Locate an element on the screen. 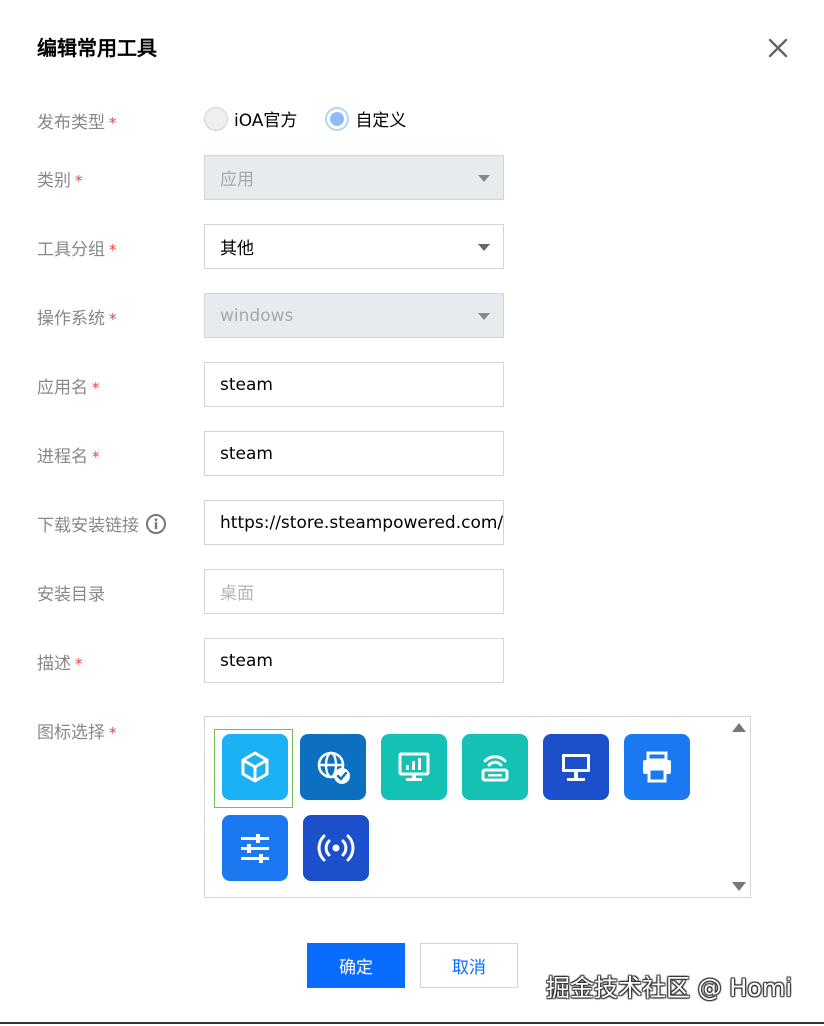 This screenshot has width=824, height=1026. radio-ioa-official: iOA官方 is located at coordinates (250, 118).